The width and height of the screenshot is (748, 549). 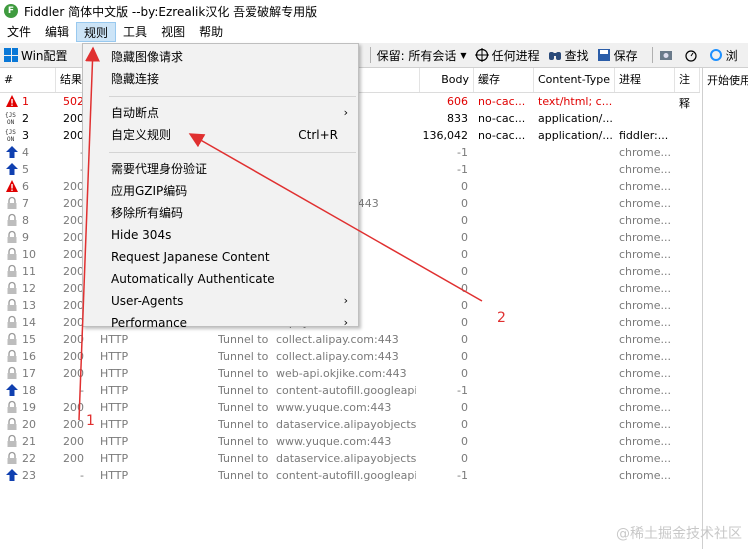 What do you see at coordinates (501, 318) in the screenshot?
I see `annotation-label-2: 2` at bounding box center [501, 318].